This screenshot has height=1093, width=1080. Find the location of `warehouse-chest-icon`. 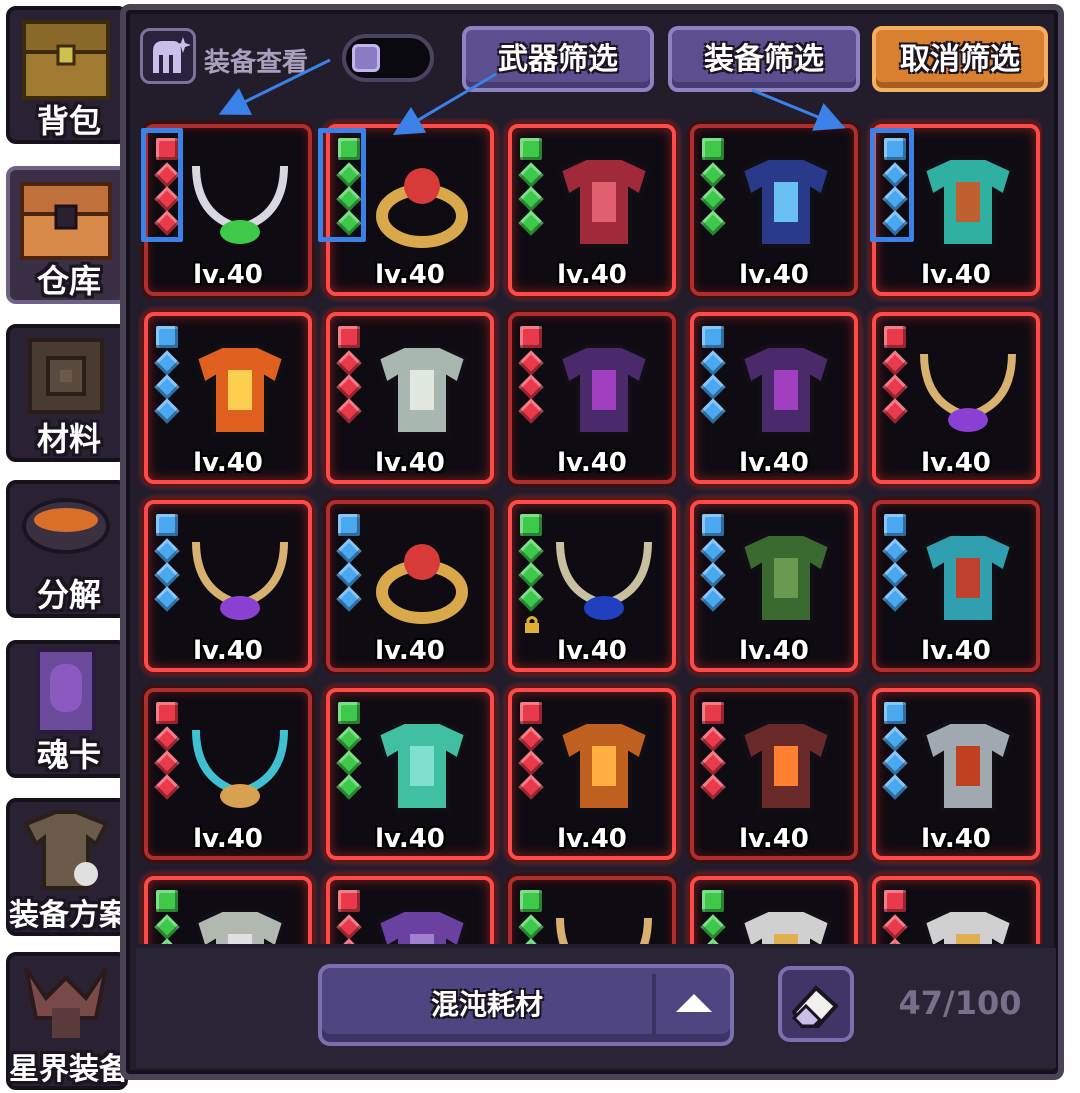

warehouse-chest-icon is located at coordinates (66, 221).